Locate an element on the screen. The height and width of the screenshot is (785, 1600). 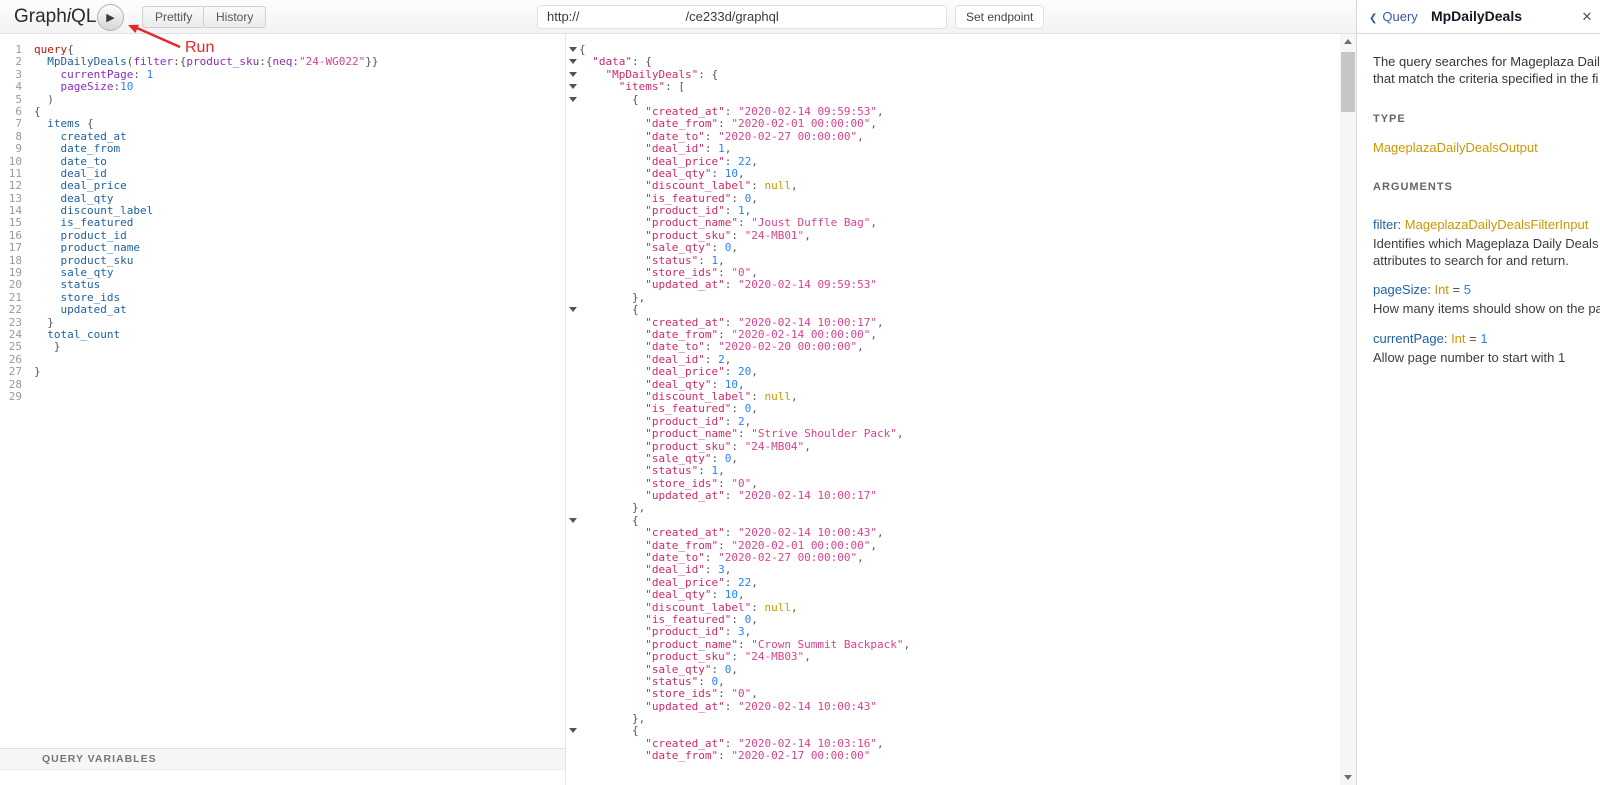
endpoint-url-input: http:// /ce233d/graphql is located at coordinates (742, 17).